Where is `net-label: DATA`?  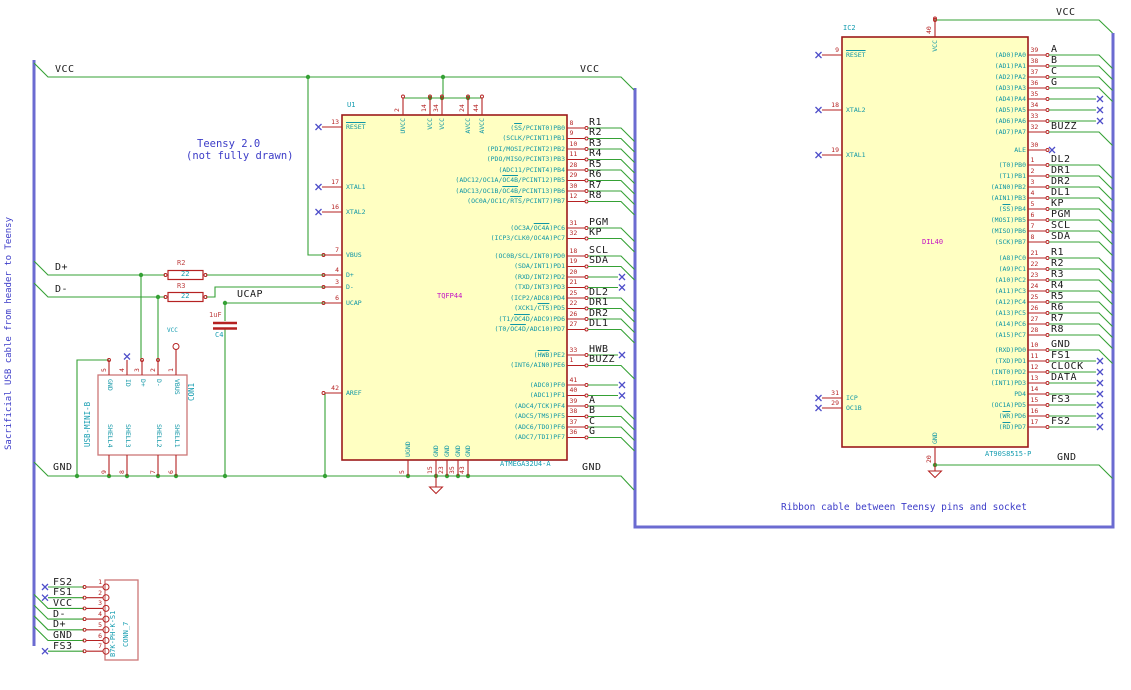 net-label: DATA is located at coordinates (1064, 377).